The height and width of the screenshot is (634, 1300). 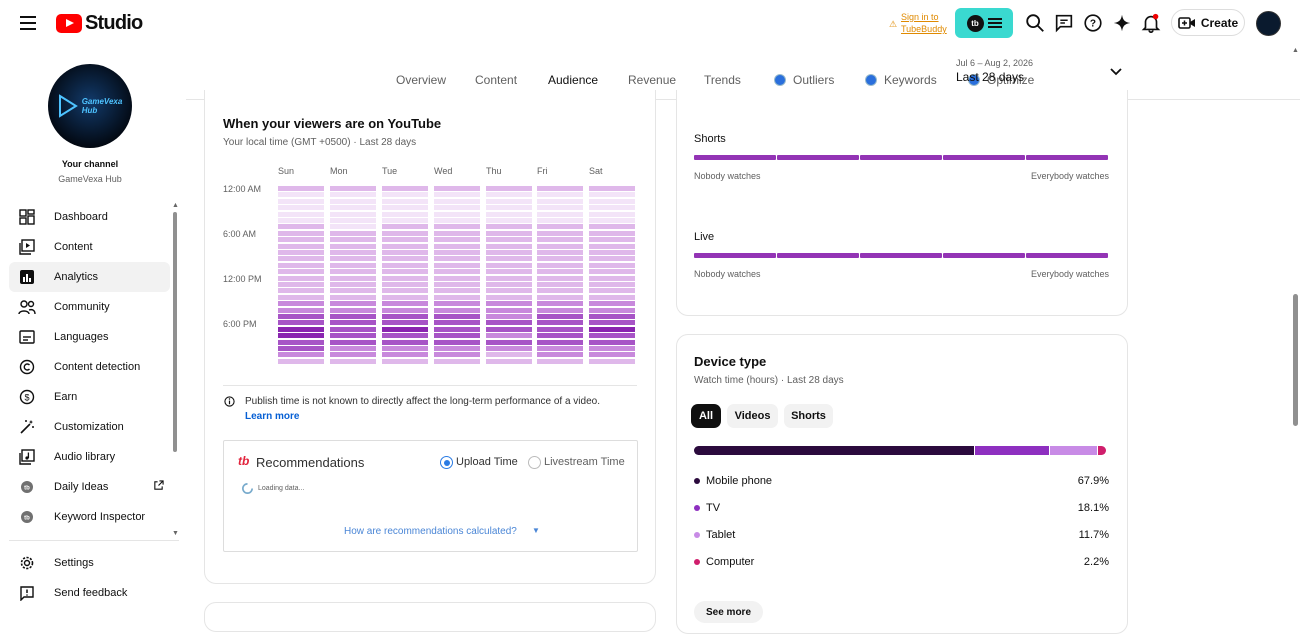 What do you see at coordinates (89, 457) in the screenshot?
I see `sidebar-item-audio-library: Audio library` at bounding box center [89, 457].